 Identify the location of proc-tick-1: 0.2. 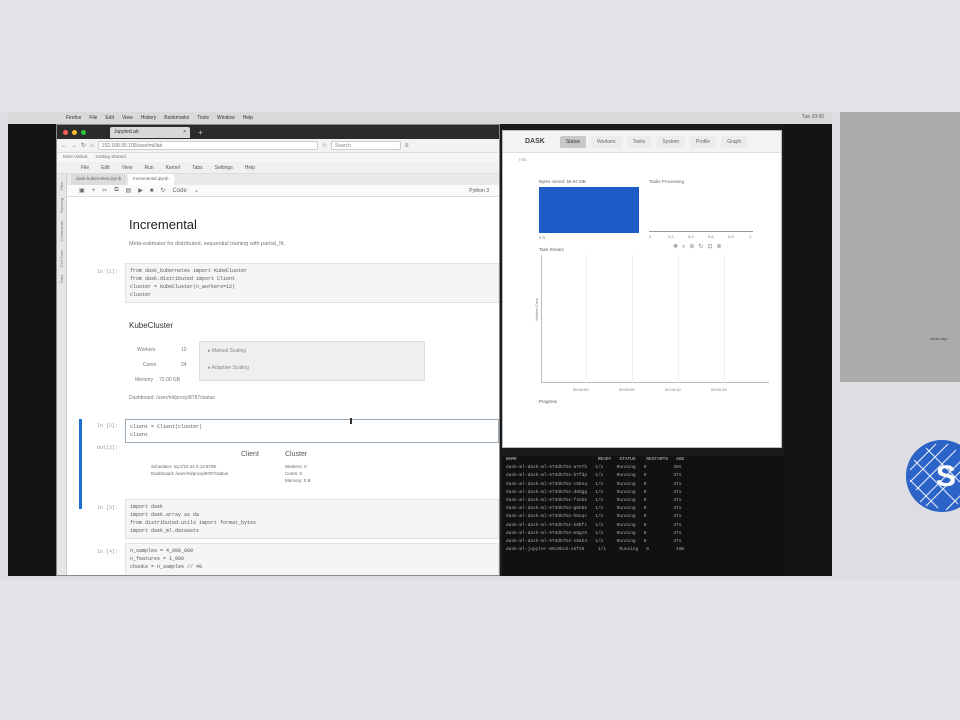
(671, 236).